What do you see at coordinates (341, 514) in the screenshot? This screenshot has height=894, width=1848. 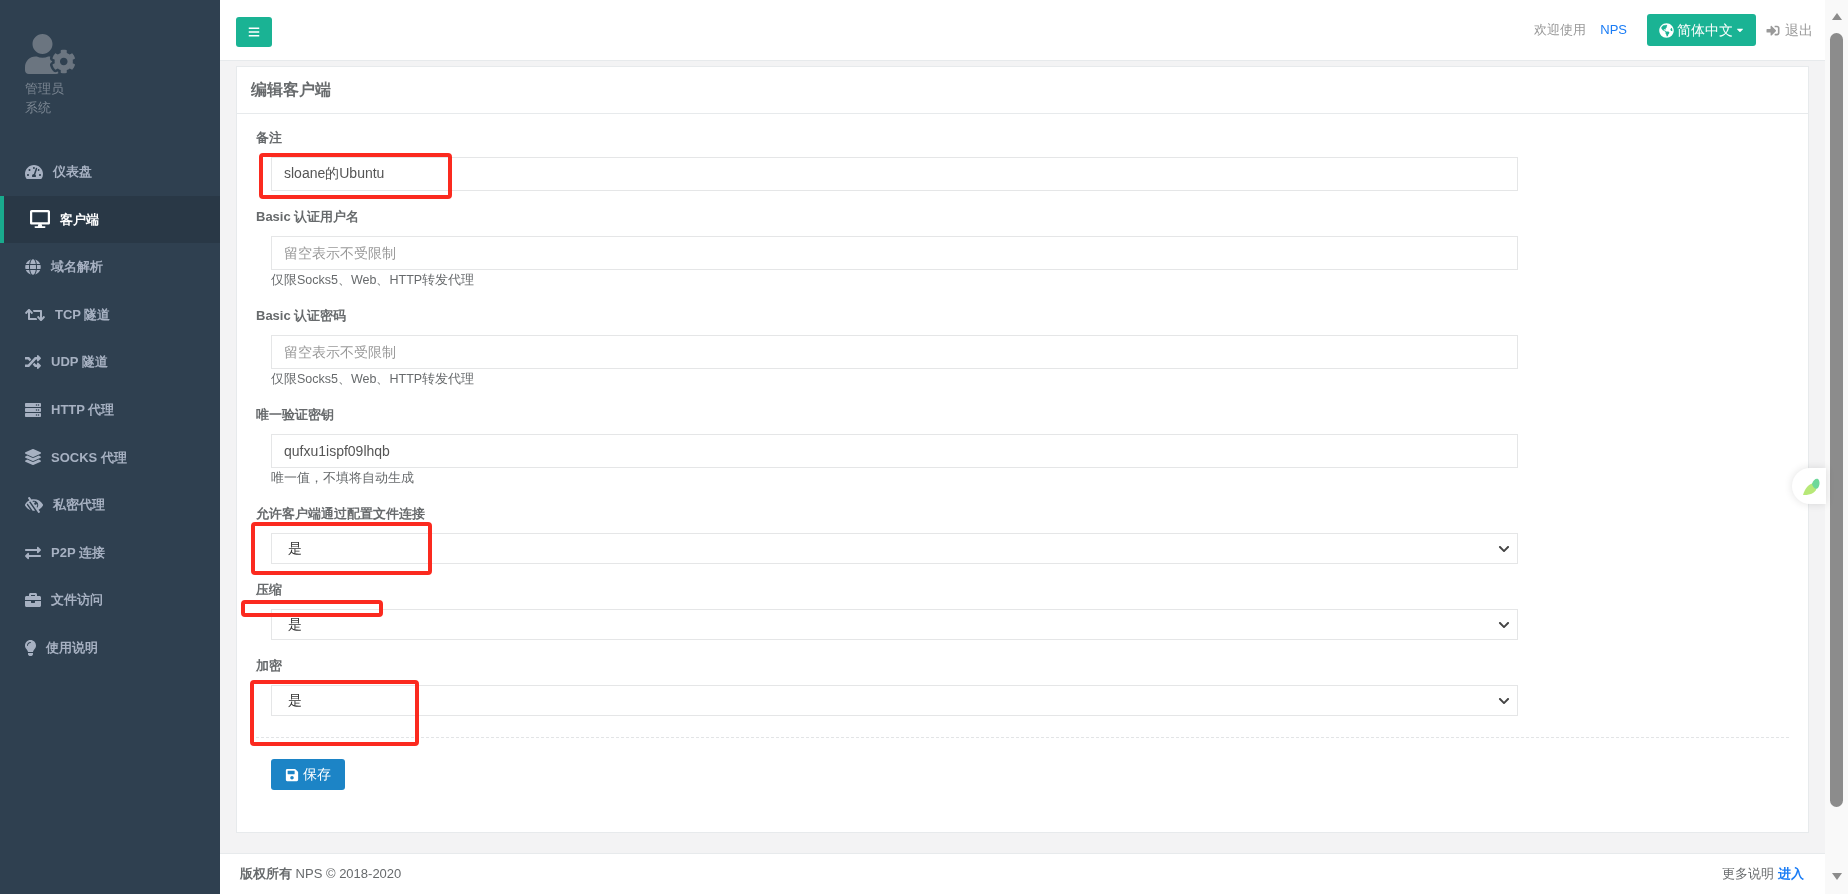 I see `field-label: 允许客户端通过配置文件连接` at bounding box center [341, 514].